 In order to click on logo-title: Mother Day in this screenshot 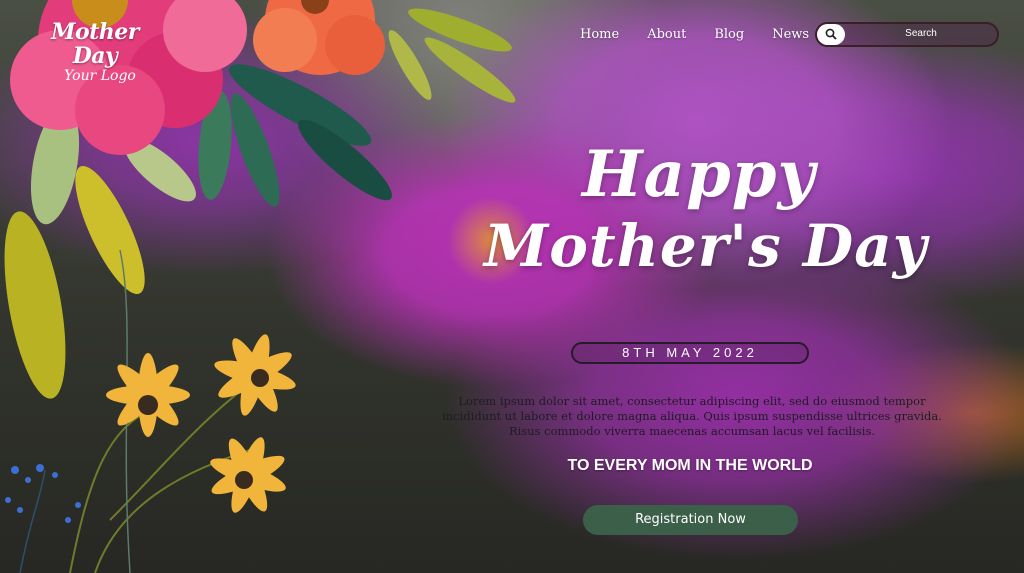, I will do `click(95, 44)`.